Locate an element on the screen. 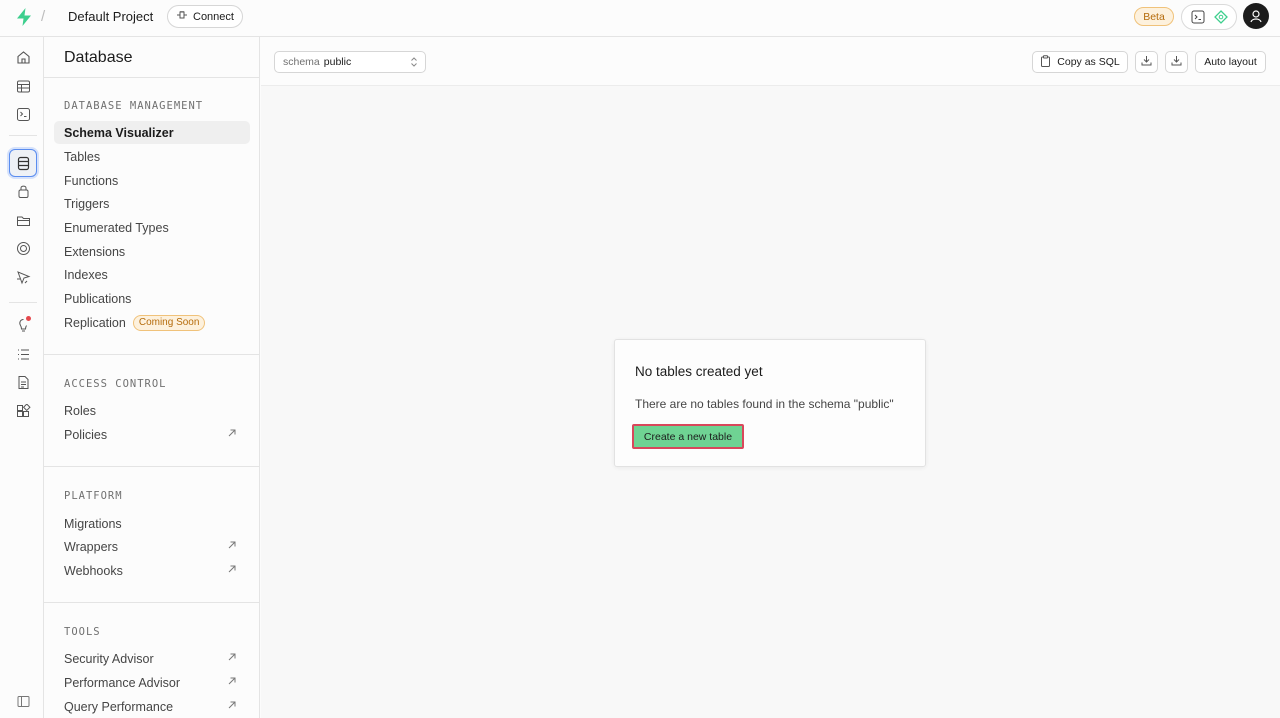  sidebar-item-enumerated-types: Enumerated Types is located at coordinates (152, 227).